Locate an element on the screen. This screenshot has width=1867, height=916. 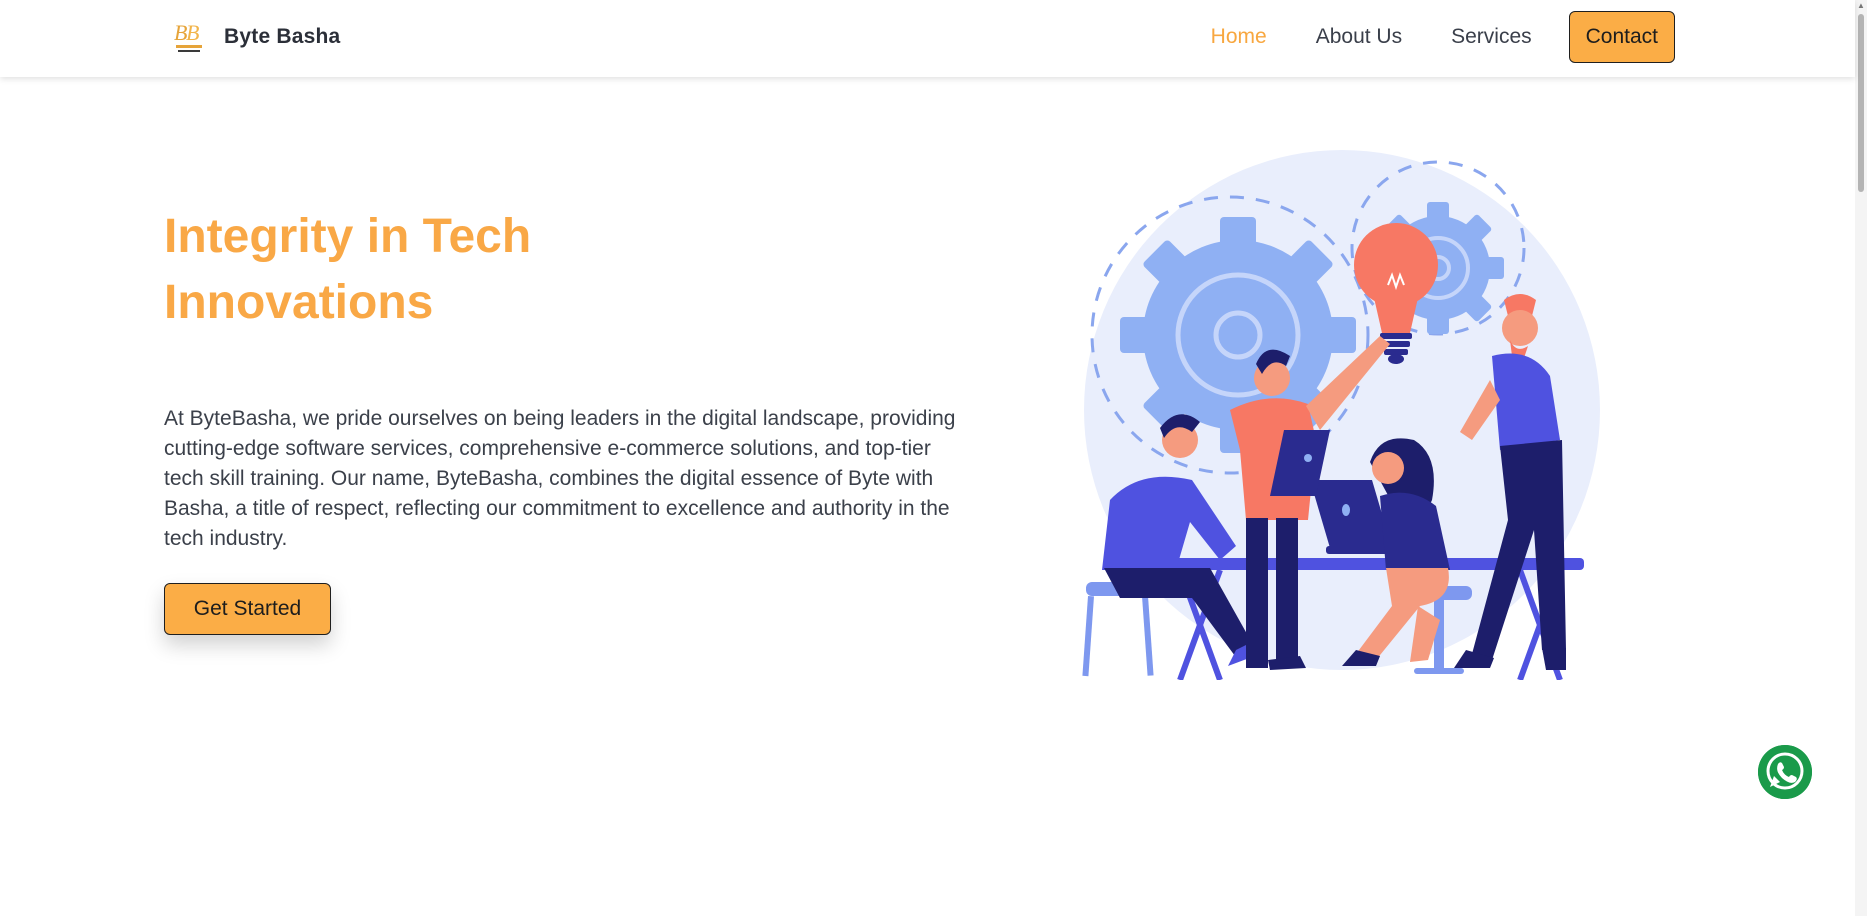
scroll-up-arrow-icon: ▲ is located at coordinates (1861, 6).